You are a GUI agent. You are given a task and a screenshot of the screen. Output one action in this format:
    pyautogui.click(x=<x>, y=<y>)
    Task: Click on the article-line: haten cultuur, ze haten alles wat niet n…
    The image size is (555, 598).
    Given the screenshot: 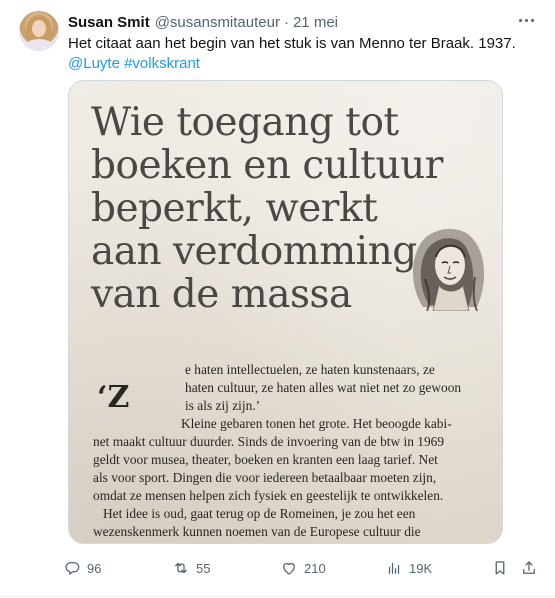 What is the action you would take?
    pyautogui.click(x=323, y=387)
    